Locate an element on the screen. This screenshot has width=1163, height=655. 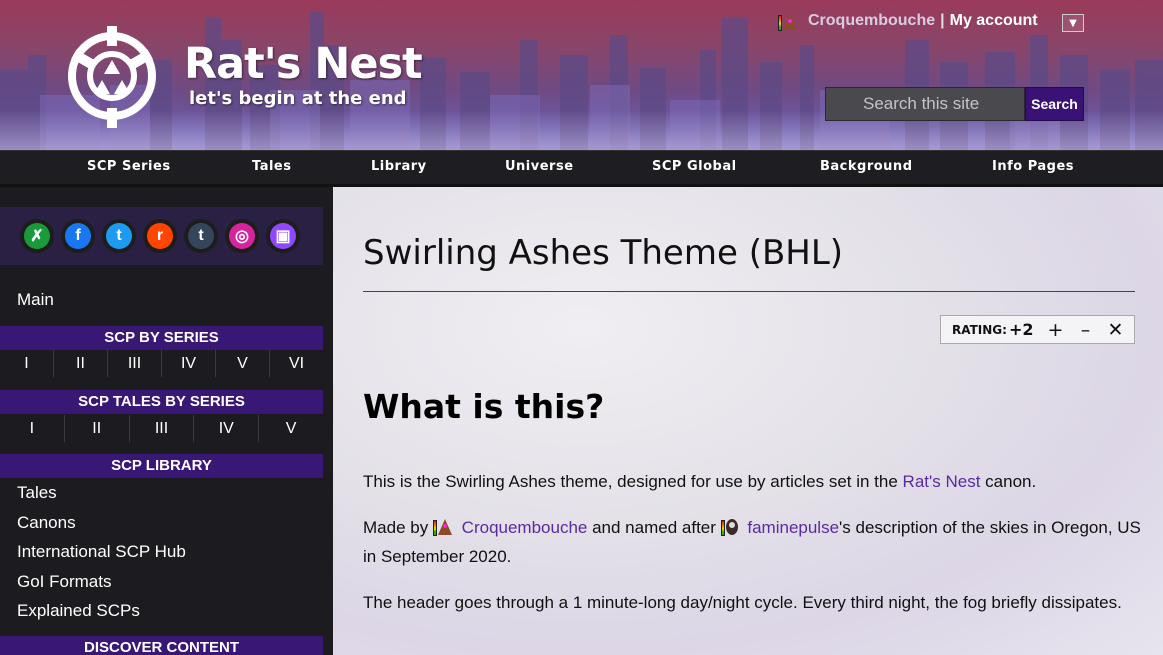
tale-series-link-3: III is located at coordinates (161, 428).